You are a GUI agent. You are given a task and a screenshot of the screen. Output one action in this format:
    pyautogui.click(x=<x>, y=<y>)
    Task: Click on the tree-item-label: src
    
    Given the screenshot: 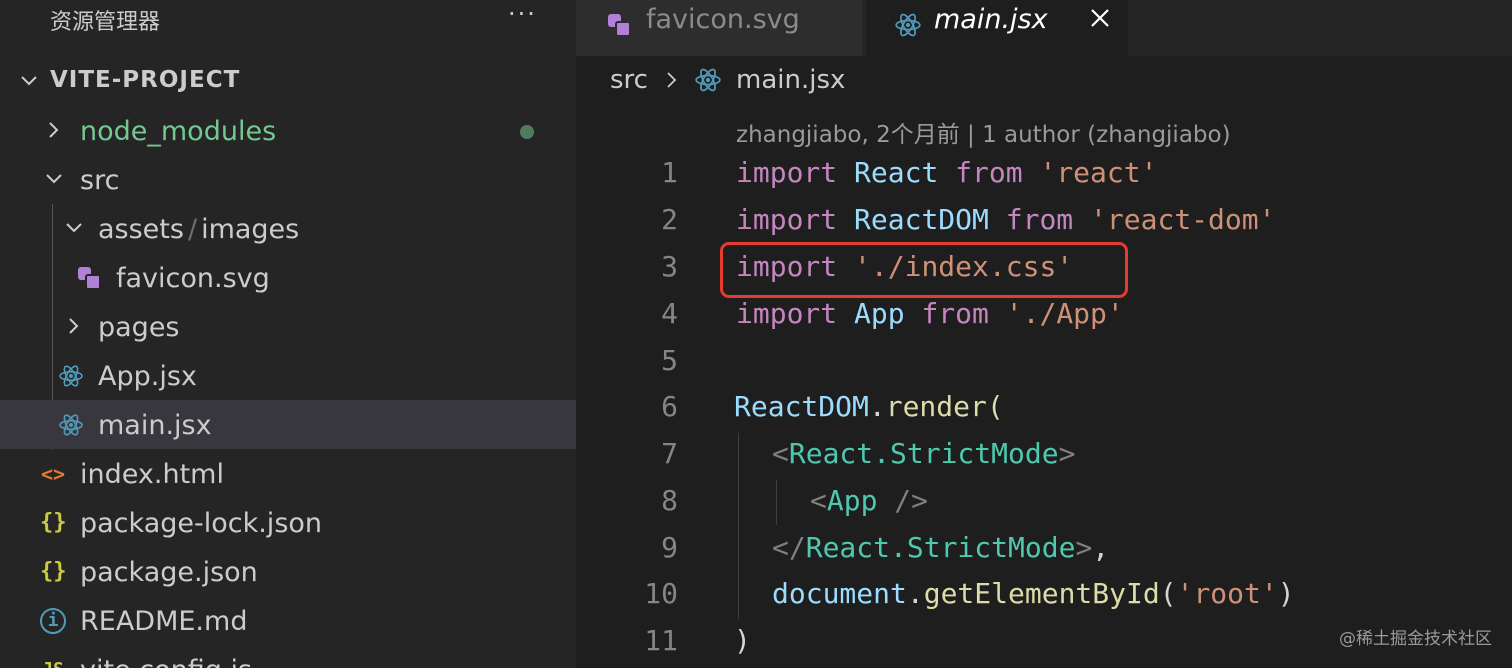 What is the action you would take?
    pyautogui.click(x=100, y=180)
    